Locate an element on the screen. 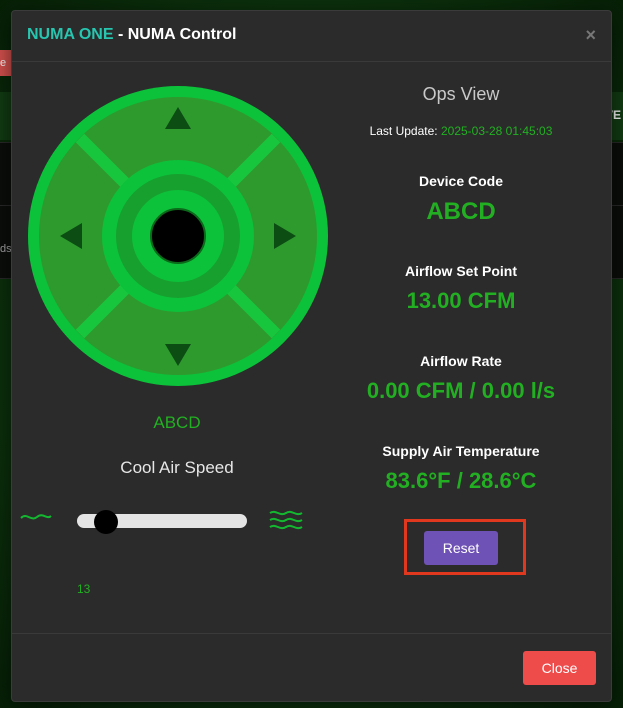 This screenshot has width=623, height=708. modal-header: NUMA ONE - NUMA Control × is located at coordinates (311, 36).